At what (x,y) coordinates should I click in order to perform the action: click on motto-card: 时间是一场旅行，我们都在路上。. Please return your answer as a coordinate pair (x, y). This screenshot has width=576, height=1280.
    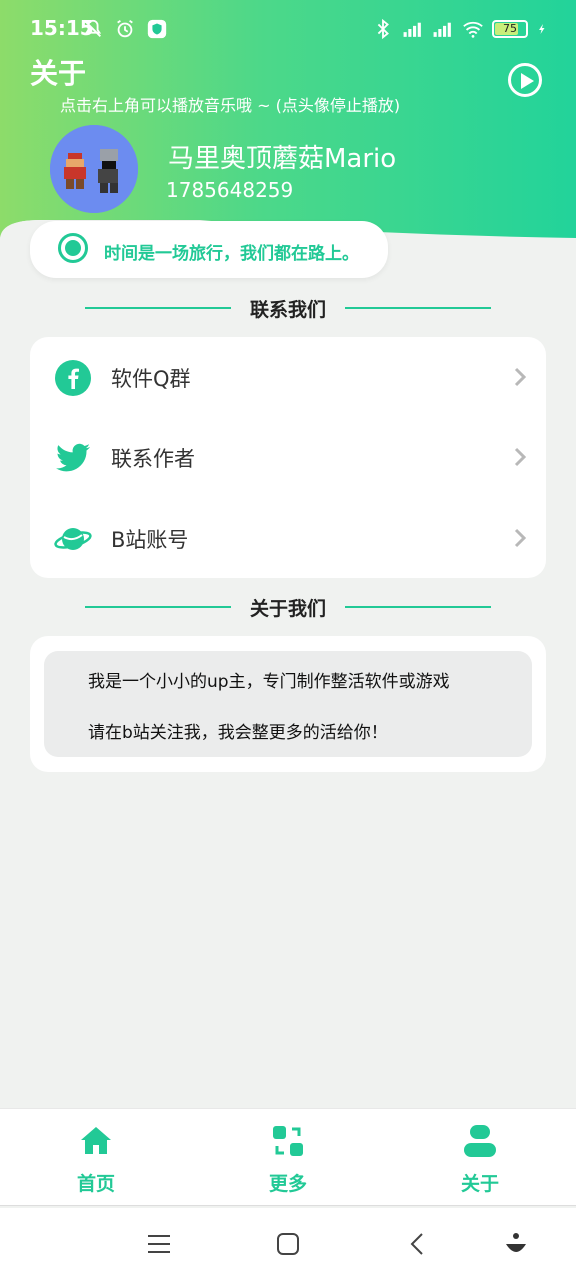
    Looking at the image, I should click on (209, 249).